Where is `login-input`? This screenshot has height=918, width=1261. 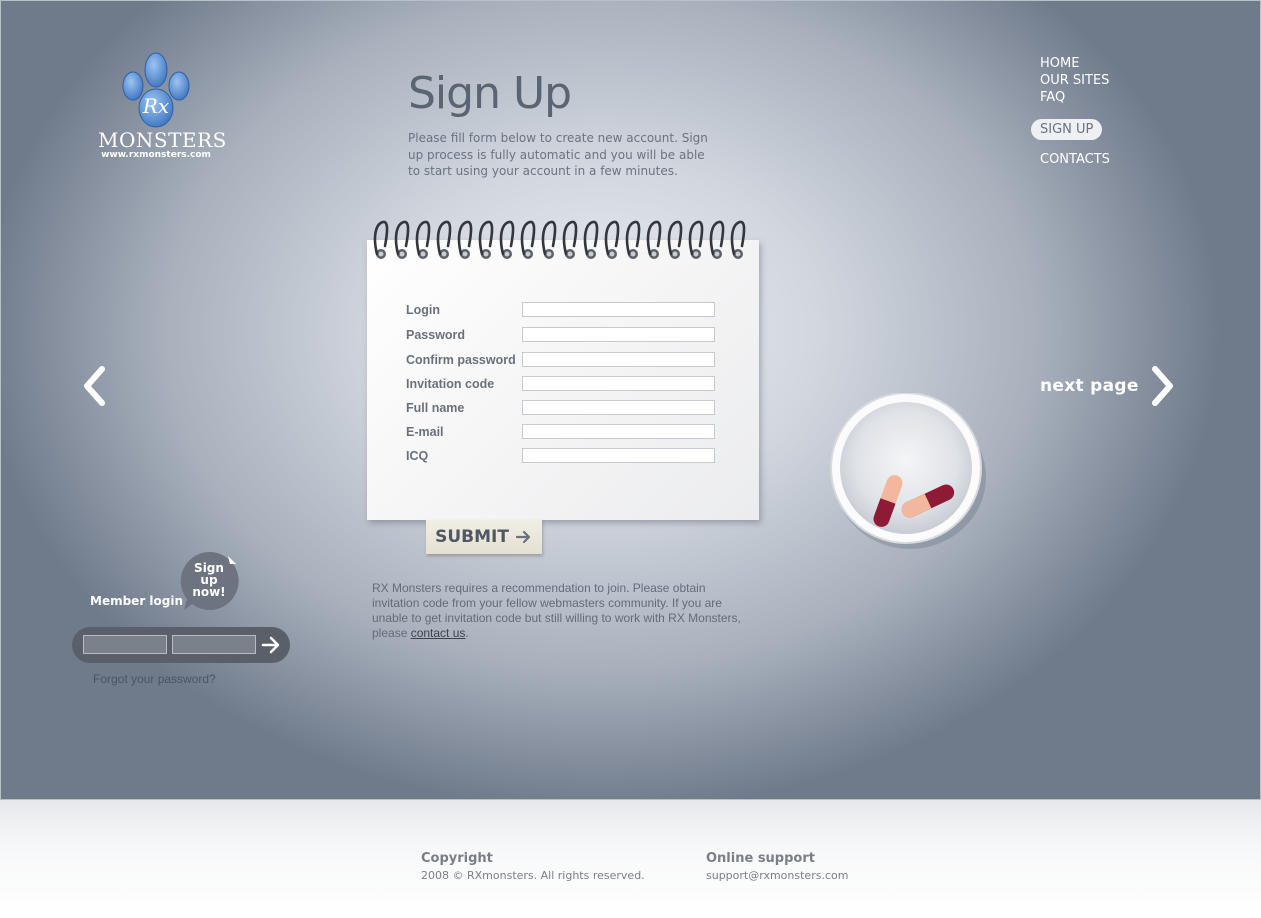 login-input is located at coordinates (618, 309).